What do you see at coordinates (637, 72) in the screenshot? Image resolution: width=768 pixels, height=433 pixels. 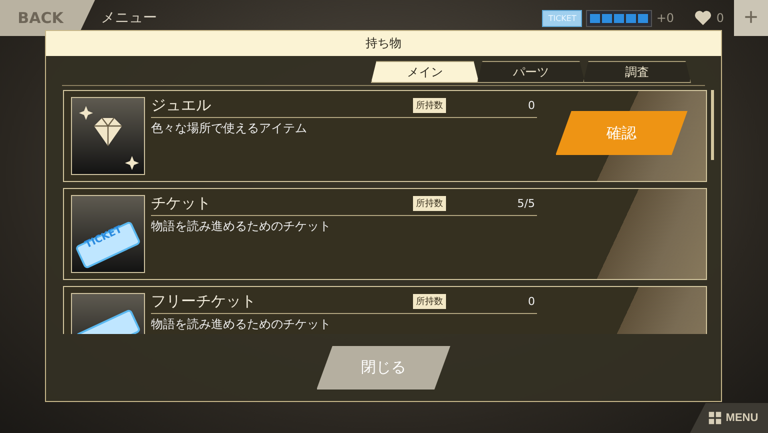 I see `tab: 調査` at bounding box center [637, 72].